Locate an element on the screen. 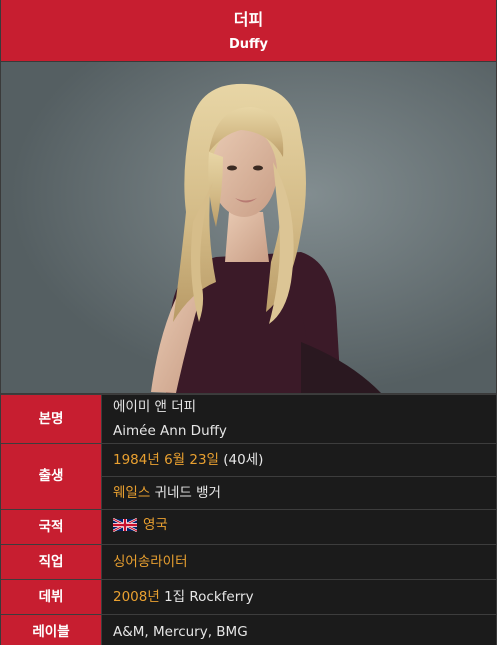  row-debut: 데뷔 2008년 1집 Rockferry is located at coordinates (248, 597).